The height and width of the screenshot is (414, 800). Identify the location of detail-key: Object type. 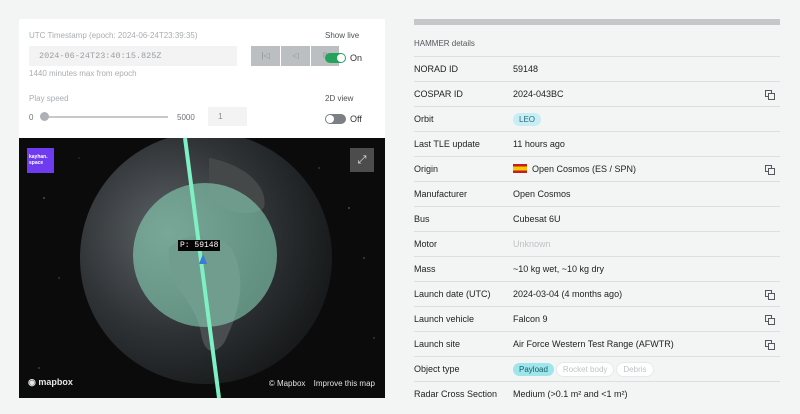
(463, 369).